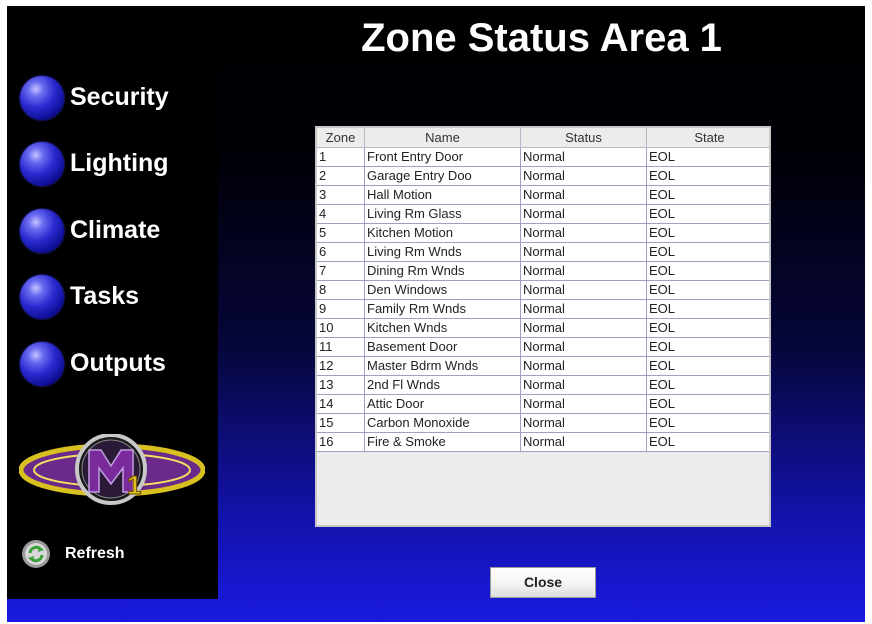 This screenshot has width=872, height=624. I want to click on refresh-label: Refresh, so click(95, 553).